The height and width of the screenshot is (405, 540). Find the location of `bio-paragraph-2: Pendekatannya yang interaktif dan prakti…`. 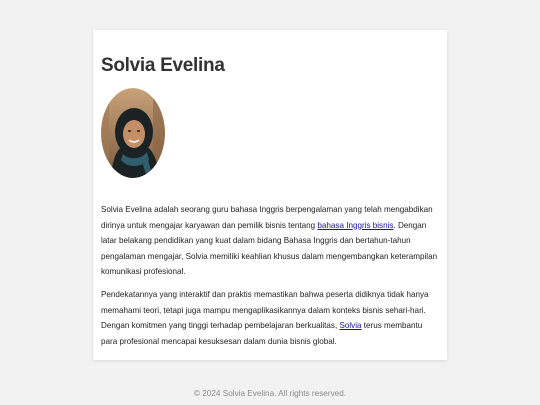

bio-paragraph-2: Pendekatannya yang interaktif dan prakti… is located at coordinates (270, 318).